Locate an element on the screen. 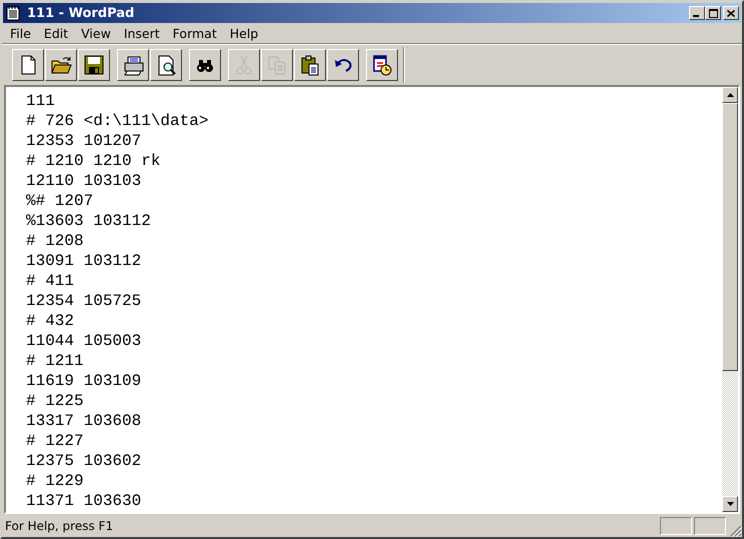 This screenshot has height=539, width=744. notepad-icon is located at coordinates (13, 13).